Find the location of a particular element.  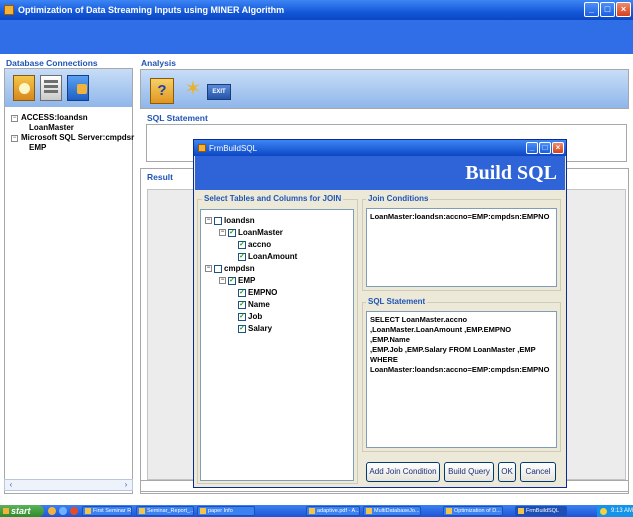

tree-node-sqlserver: − Microsoft SQL Server:cmpdsr is located at coordinates (72, 138).